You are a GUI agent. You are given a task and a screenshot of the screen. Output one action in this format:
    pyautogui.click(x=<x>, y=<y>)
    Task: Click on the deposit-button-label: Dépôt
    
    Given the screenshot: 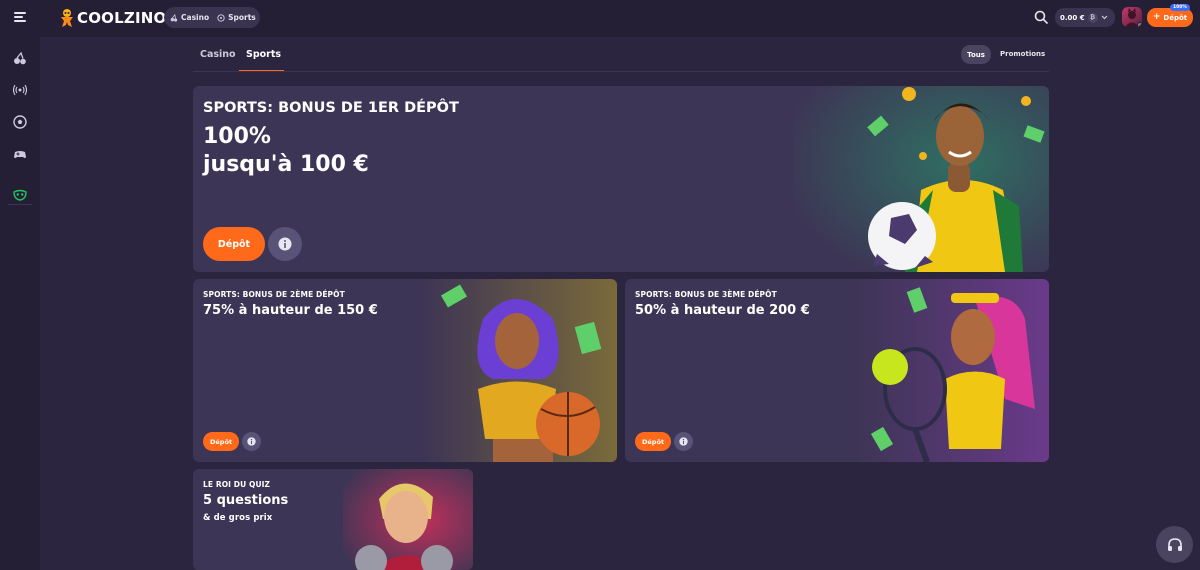 What is the action you would take?
    pyautogui.click(x=1175, y=17)
    